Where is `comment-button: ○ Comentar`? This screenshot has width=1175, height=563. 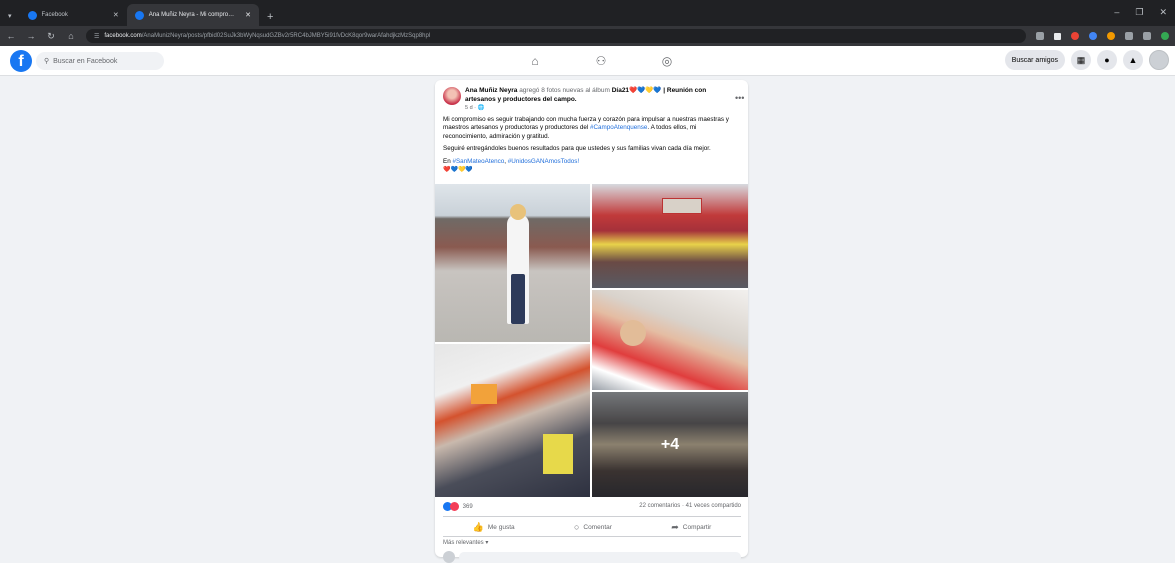
comment-button: ○ Comentar is located at coordinates (593, 527).